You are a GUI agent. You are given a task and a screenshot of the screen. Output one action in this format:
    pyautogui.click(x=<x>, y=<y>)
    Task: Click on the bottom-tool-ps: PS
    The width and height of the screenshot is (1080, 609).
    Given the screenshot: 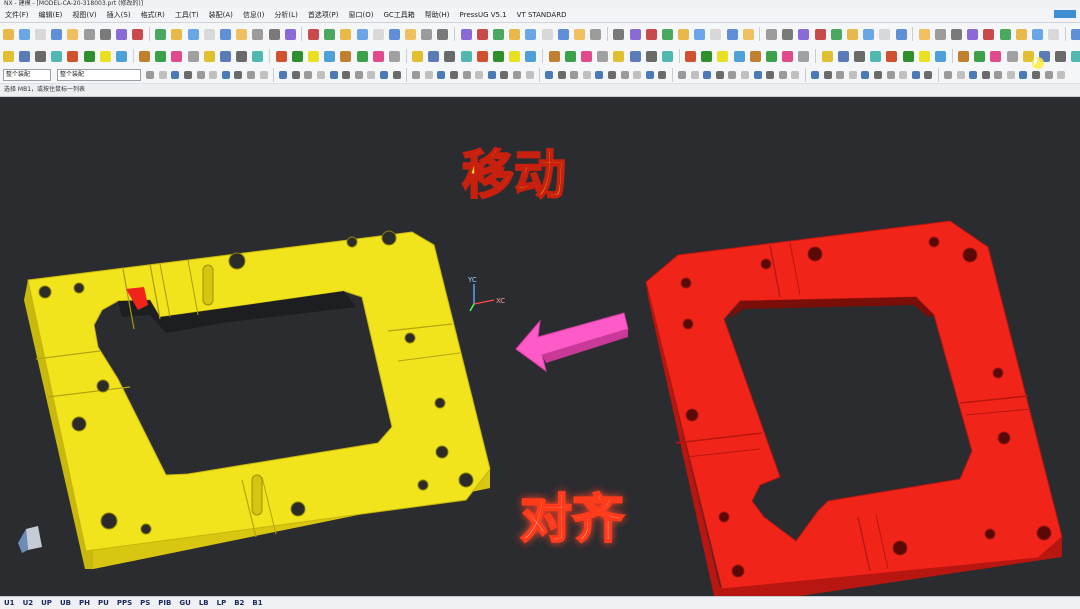 What is the action you would take?
    pyautogui.click(x=145, y=603)
    